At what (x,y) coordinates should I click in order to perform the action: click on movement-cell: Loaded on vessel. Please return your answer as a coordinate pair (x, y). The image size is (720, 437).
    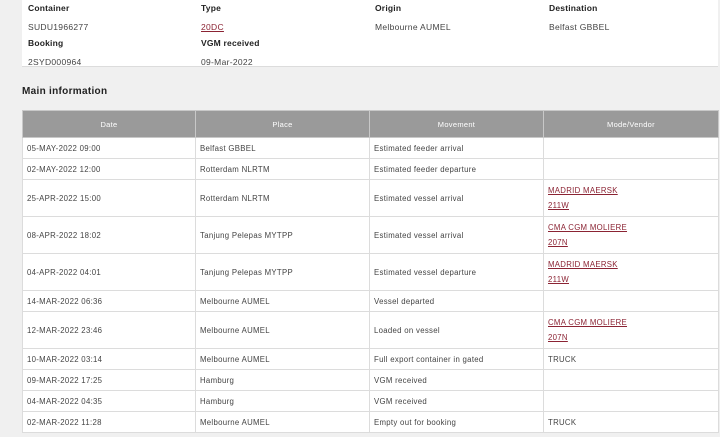
    Looking at the image, I should click on (456, 330).